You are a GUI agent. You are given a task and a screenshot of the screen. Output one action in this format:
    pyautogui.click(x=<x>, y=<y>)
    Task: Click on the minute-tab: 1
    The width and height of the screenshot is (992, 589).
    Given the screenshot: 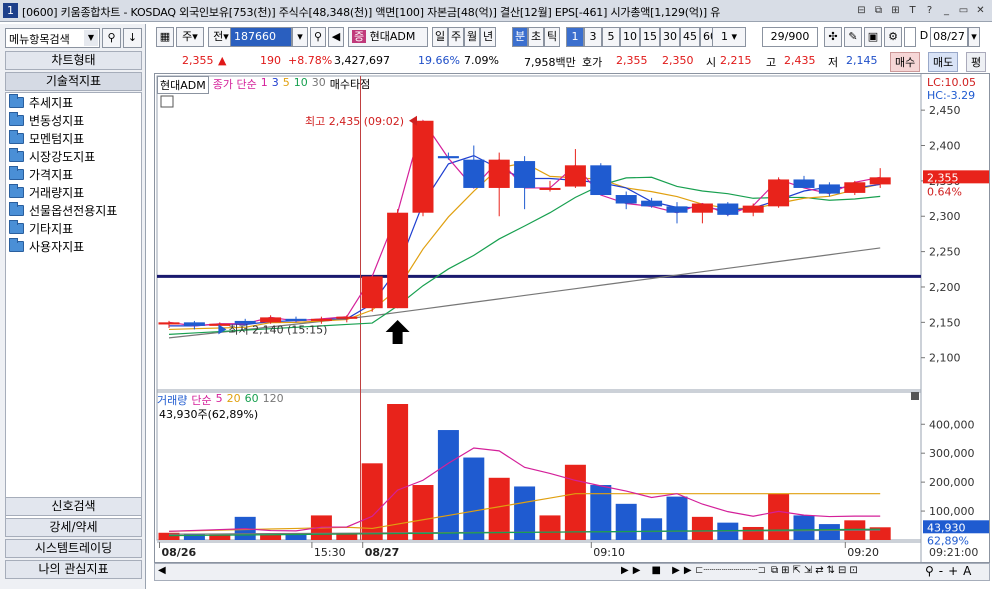 What is the action you would take?
    pyautogui.click(x=575, y=37)
    